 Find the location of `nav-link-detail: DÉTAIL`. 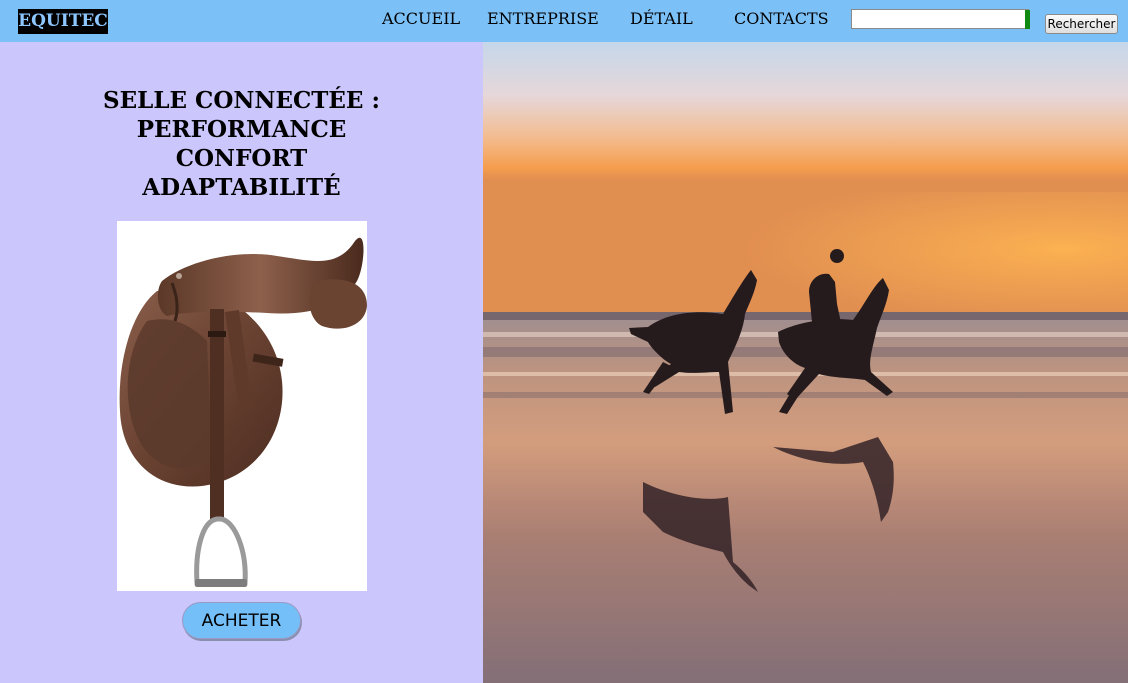

nav-link-detail: DÉTAIL is located at coordinates (661, 18).